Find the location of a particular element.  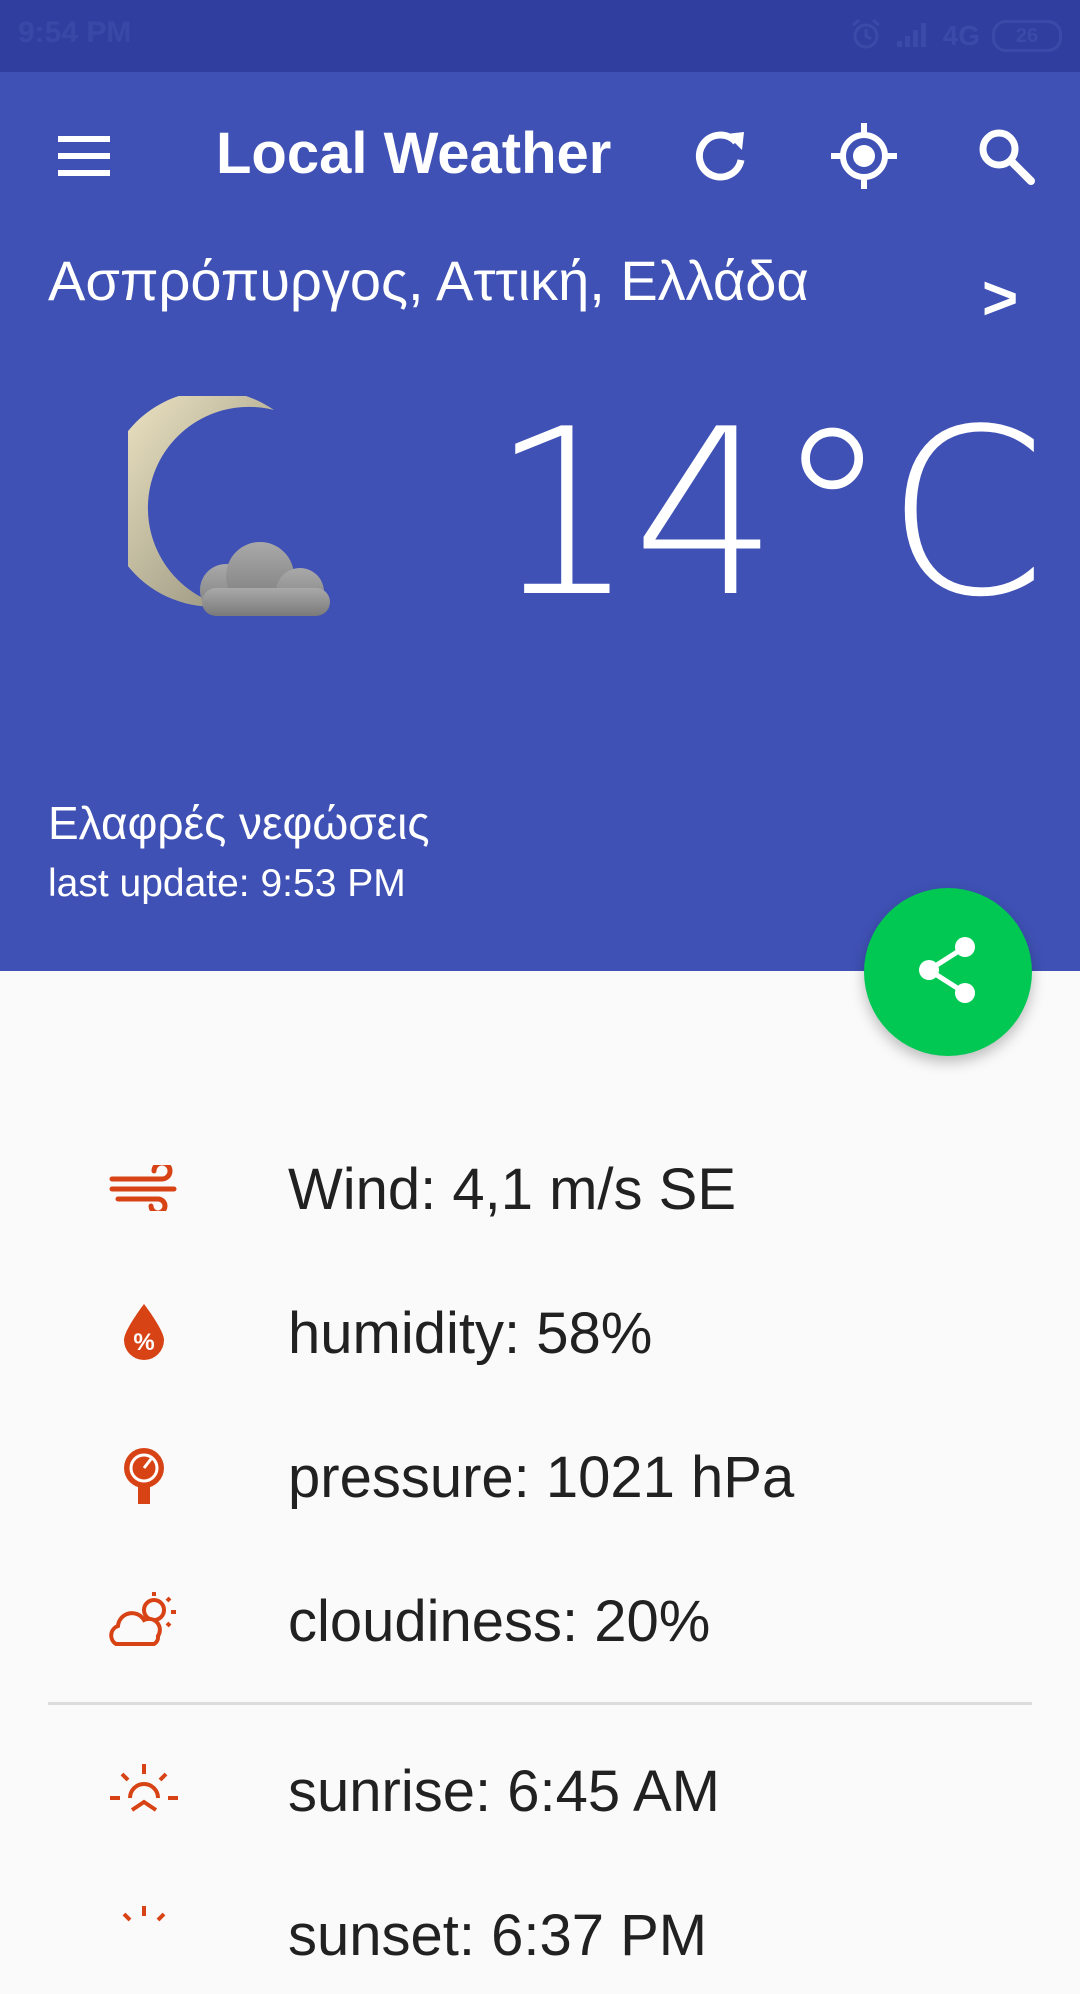

my-location-icon is located at coordinates (864, 156).